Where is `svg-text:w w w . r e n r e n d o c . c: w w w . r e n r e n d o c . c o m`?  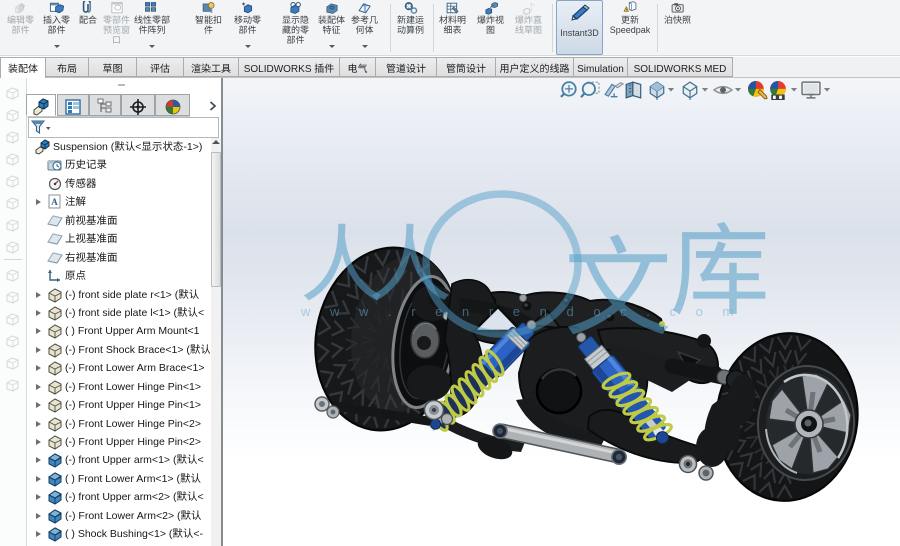
svg-text:w w w . r e n r e n d o c . c: w w w . r e n r e n d o c . c o m is located at coordinates (520, 311).